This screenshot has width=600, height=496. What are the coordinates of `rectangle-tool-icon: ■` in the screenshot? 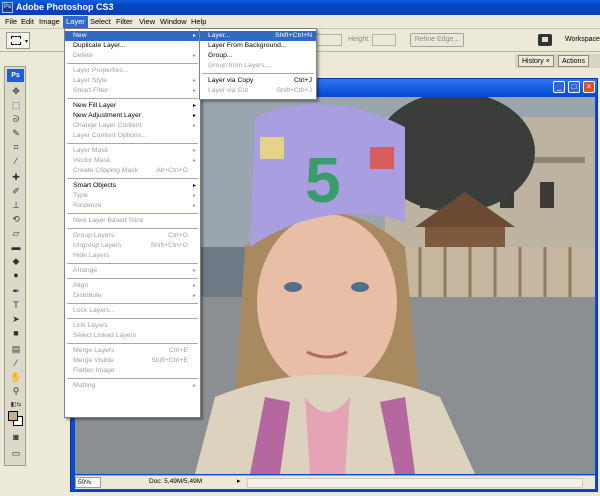 It's located at (16, 333).